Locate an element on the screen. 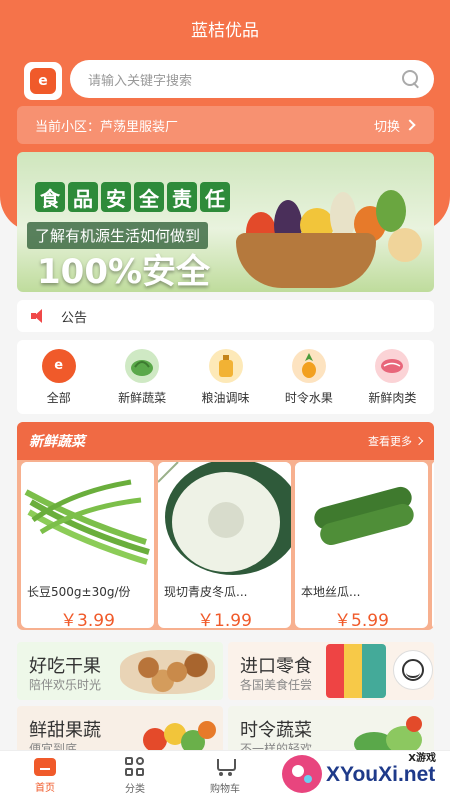 This screenshot has width=450, height=800. see-more-link: 查看更多 is located at coordinates (396, 441).